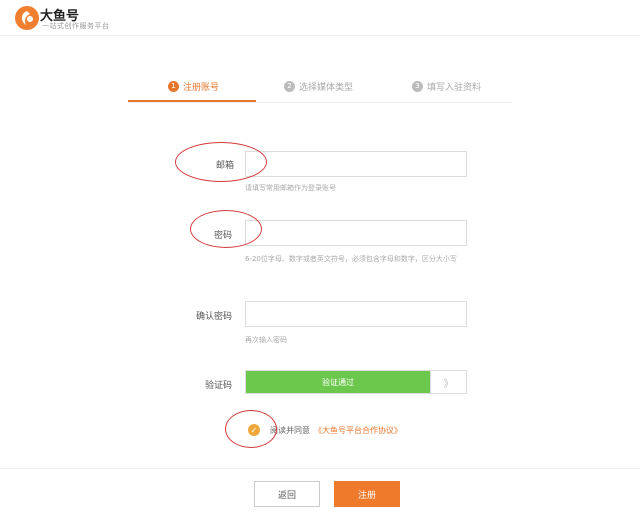  What do you see at coordinates (290, 188) in the screenshot?
I see `email-hint: 请填写常用邮箱作为登录账号` at bounding box center [290, 188].